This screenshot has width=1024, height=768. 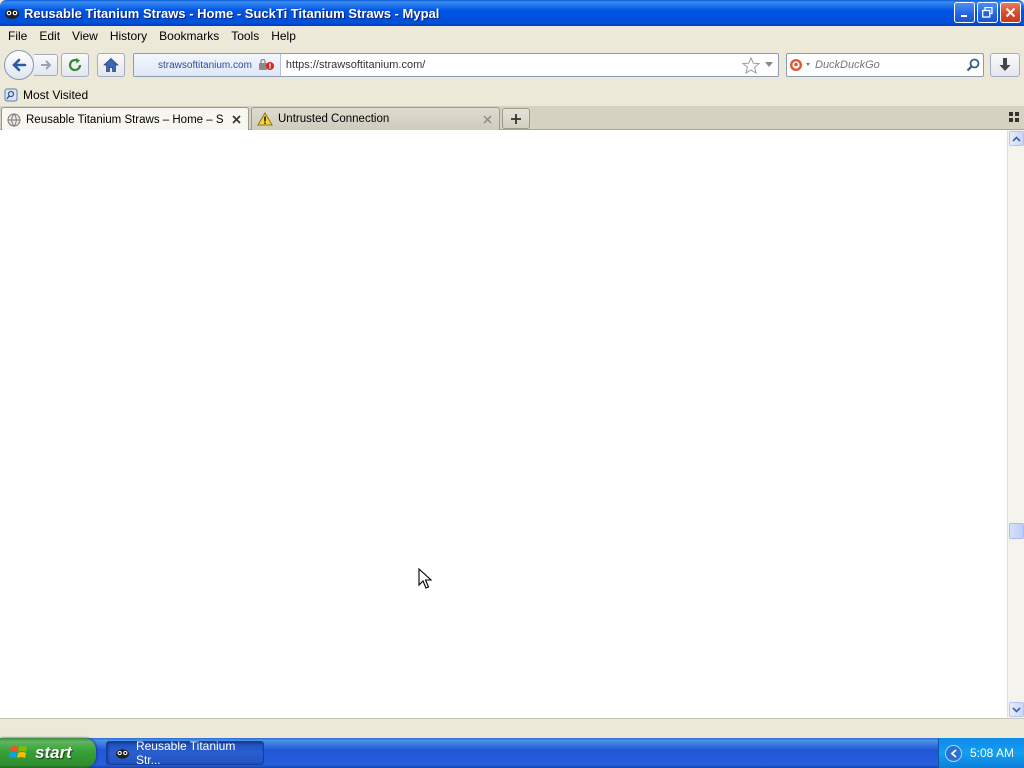 I want to click on tab-untrusted-connection: Untrusted Connection, so click(x=375, y=118).